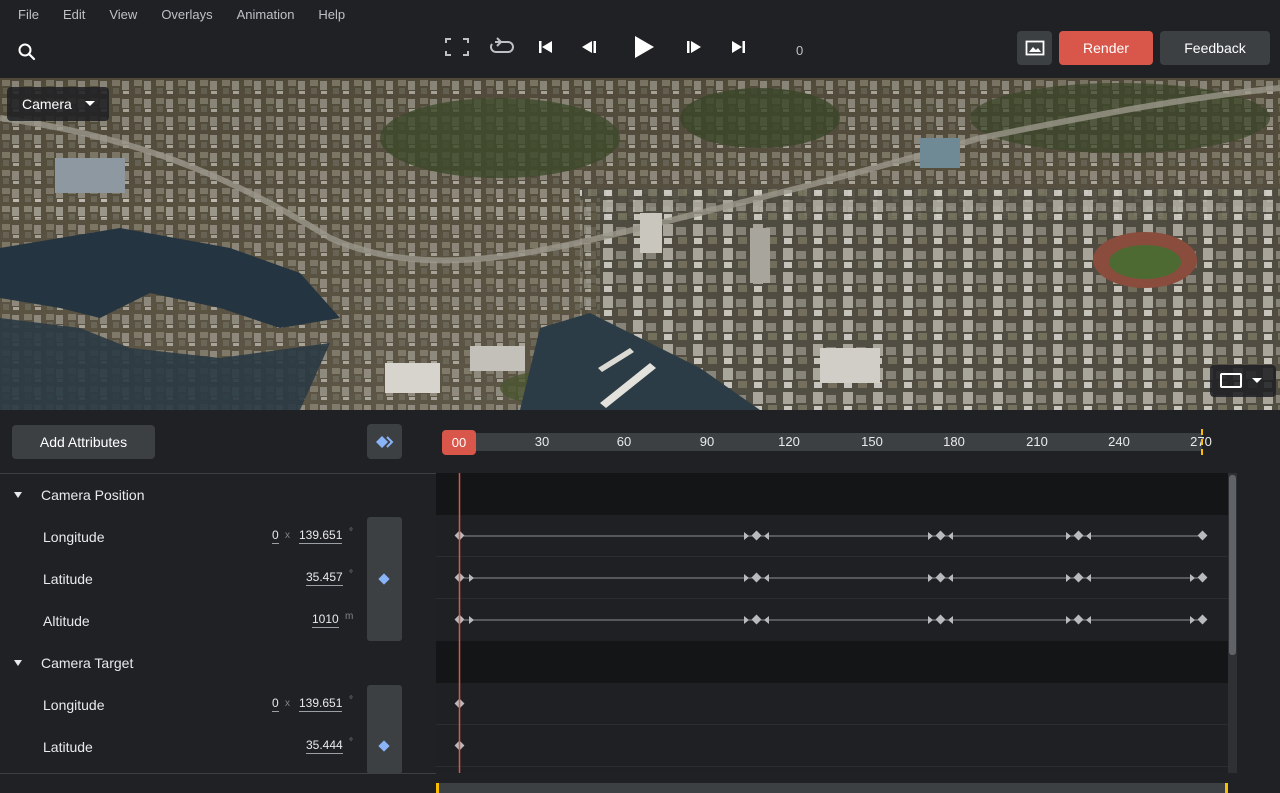 The height and width of the screenshot is (793, 1280). What do you see at coordinates (1215, 48) in the screenshot?
I see `feedback-button: Feedback` at bounding box center [1215, 48].